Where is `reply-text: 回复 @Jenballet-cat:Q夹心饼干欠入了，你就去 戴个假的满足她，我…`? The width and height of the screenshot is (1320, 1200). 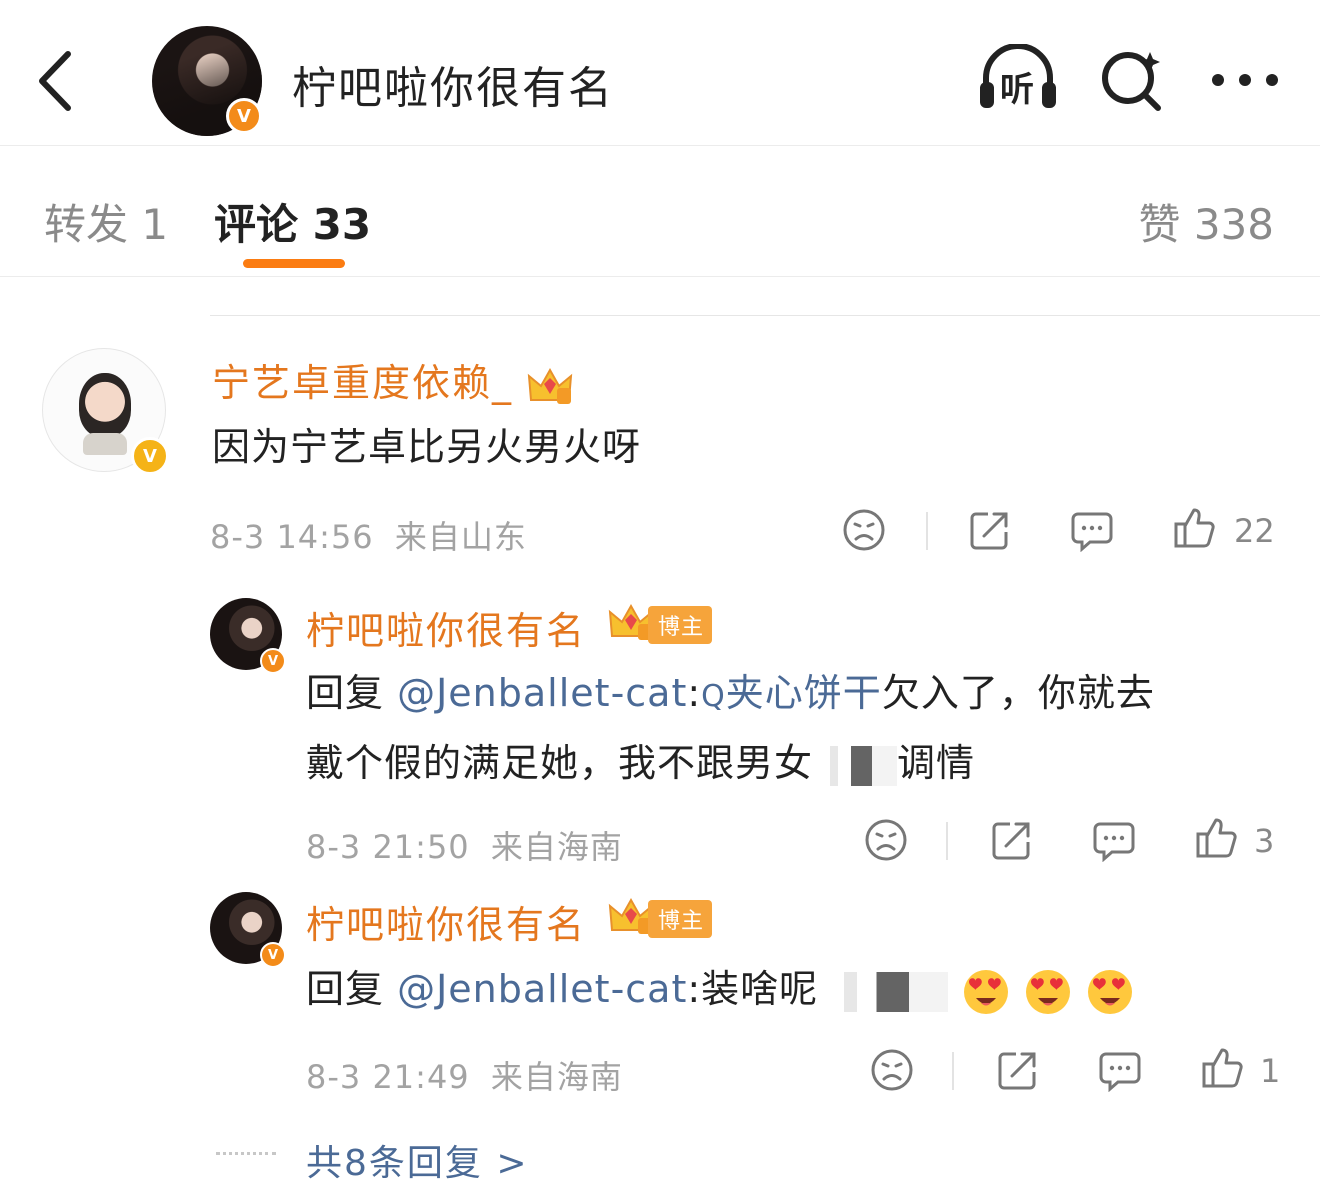 reply-text: 回复 @Jenballet-cat:Q夹心饼干欠入了，你就去 戴个假的满足她，我… is located at coordinates (730, 728).